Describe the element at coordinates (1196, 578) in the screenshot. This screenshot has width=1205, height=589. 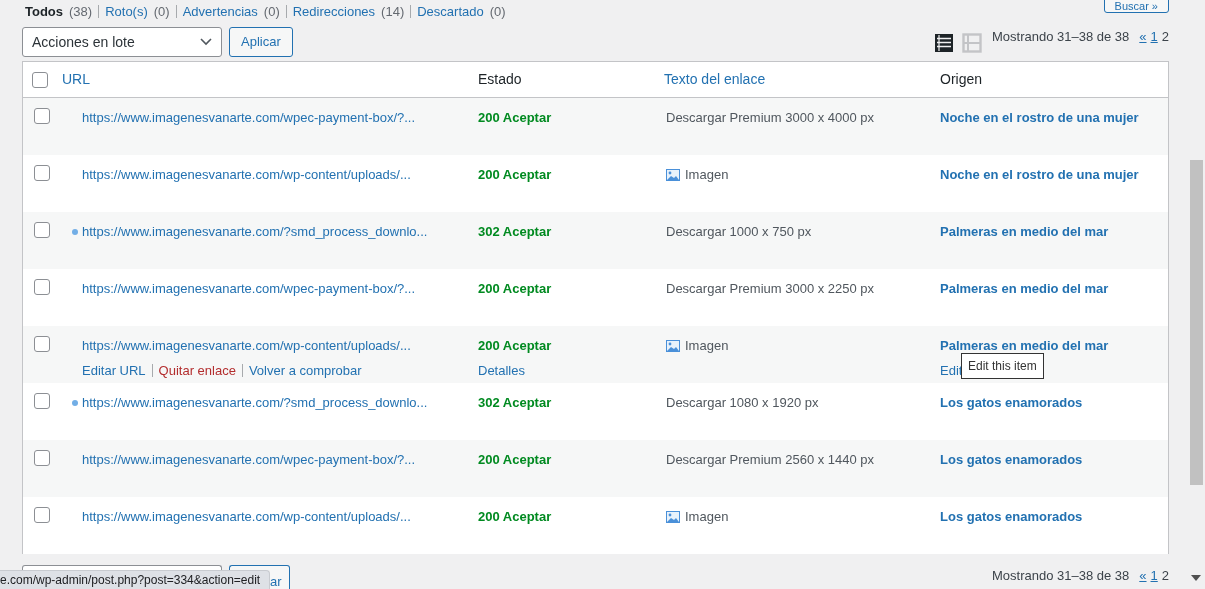
I see `scroll-down-icon` at that location.